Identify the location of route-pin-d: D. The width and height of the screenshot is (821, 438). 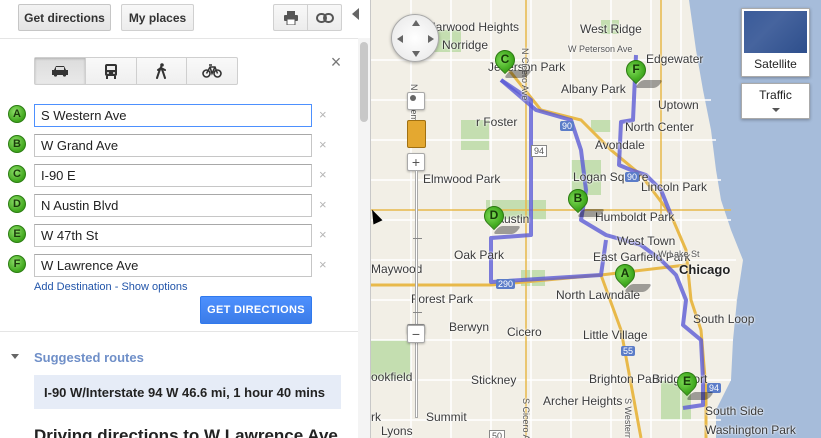
(500, 218).